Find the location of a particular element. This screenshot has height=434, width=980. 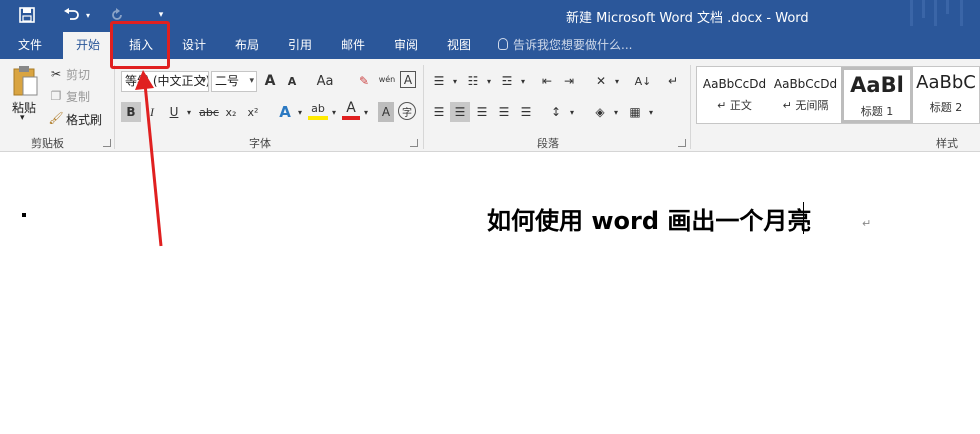

align-right-icon: ☰ is located at coordinates (482, 112).